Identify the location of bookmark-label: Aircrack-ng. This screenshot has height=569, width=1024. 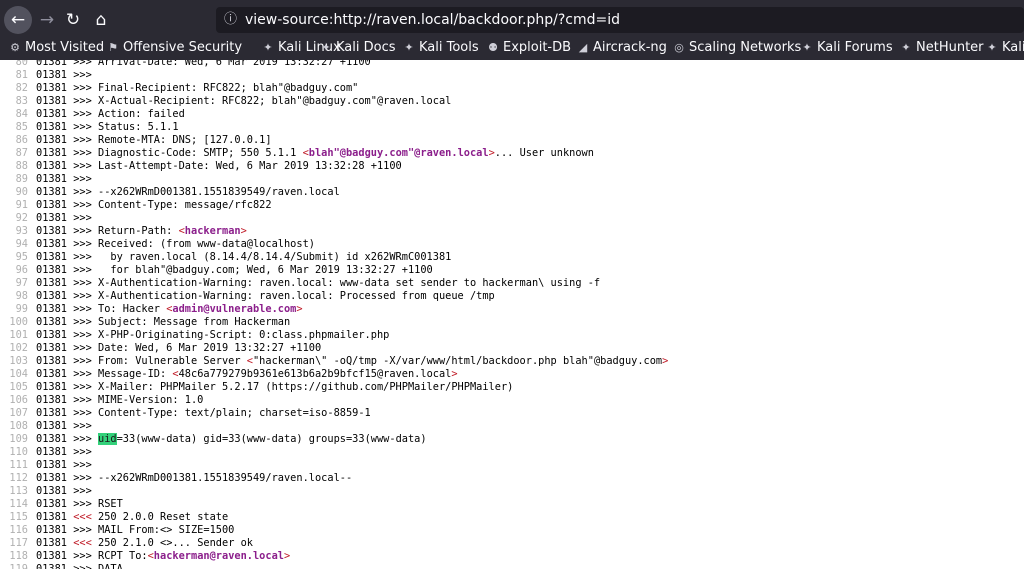
(630, 47).